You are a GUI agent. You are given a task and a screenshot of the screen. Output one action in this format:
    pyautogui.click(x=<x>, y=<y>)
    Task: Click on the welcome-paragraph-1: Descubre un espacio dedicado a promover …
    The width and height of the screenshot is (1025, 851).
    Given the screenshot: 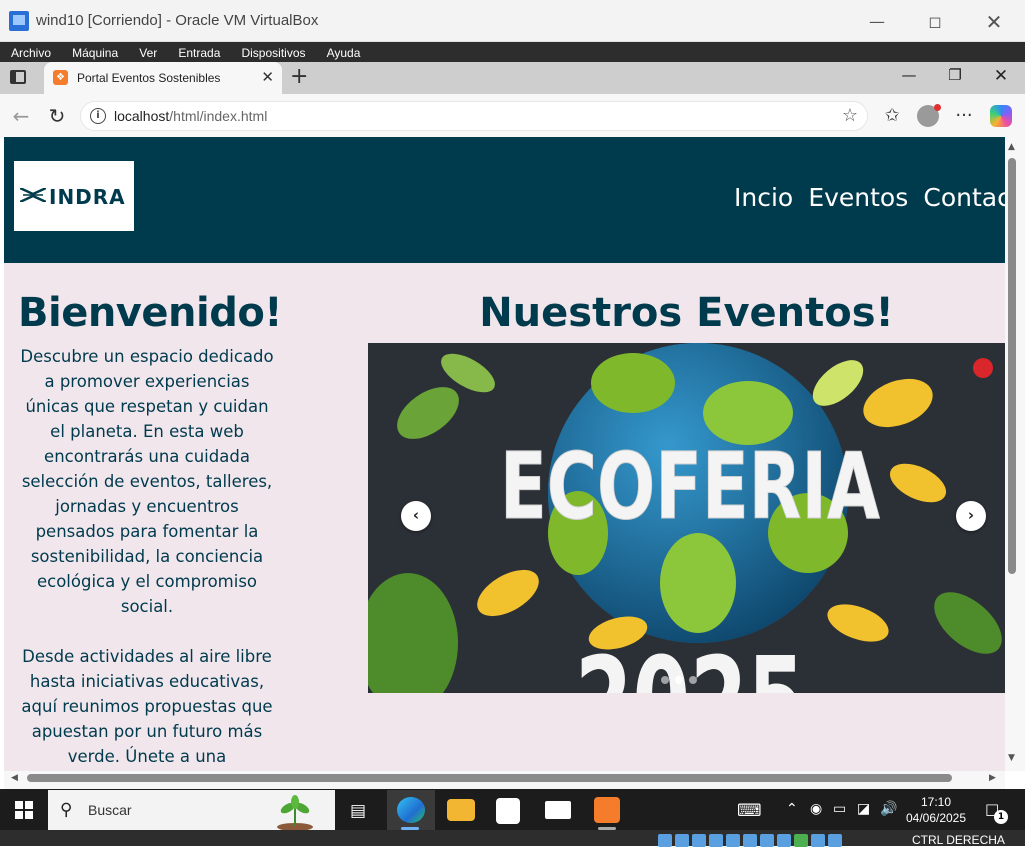 What is the action you would take?
    pyautogui.click(x=147, y=481)
    